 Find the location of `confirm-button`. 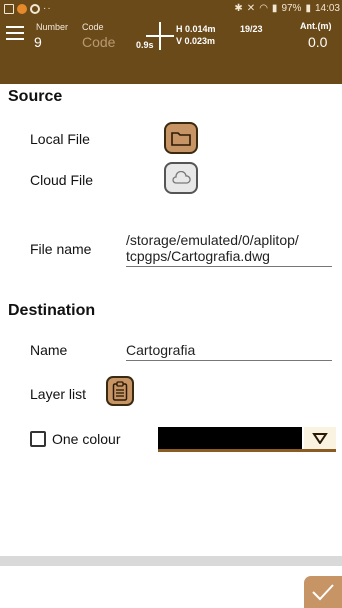

confirm-button is located at coordinates (323, 592).